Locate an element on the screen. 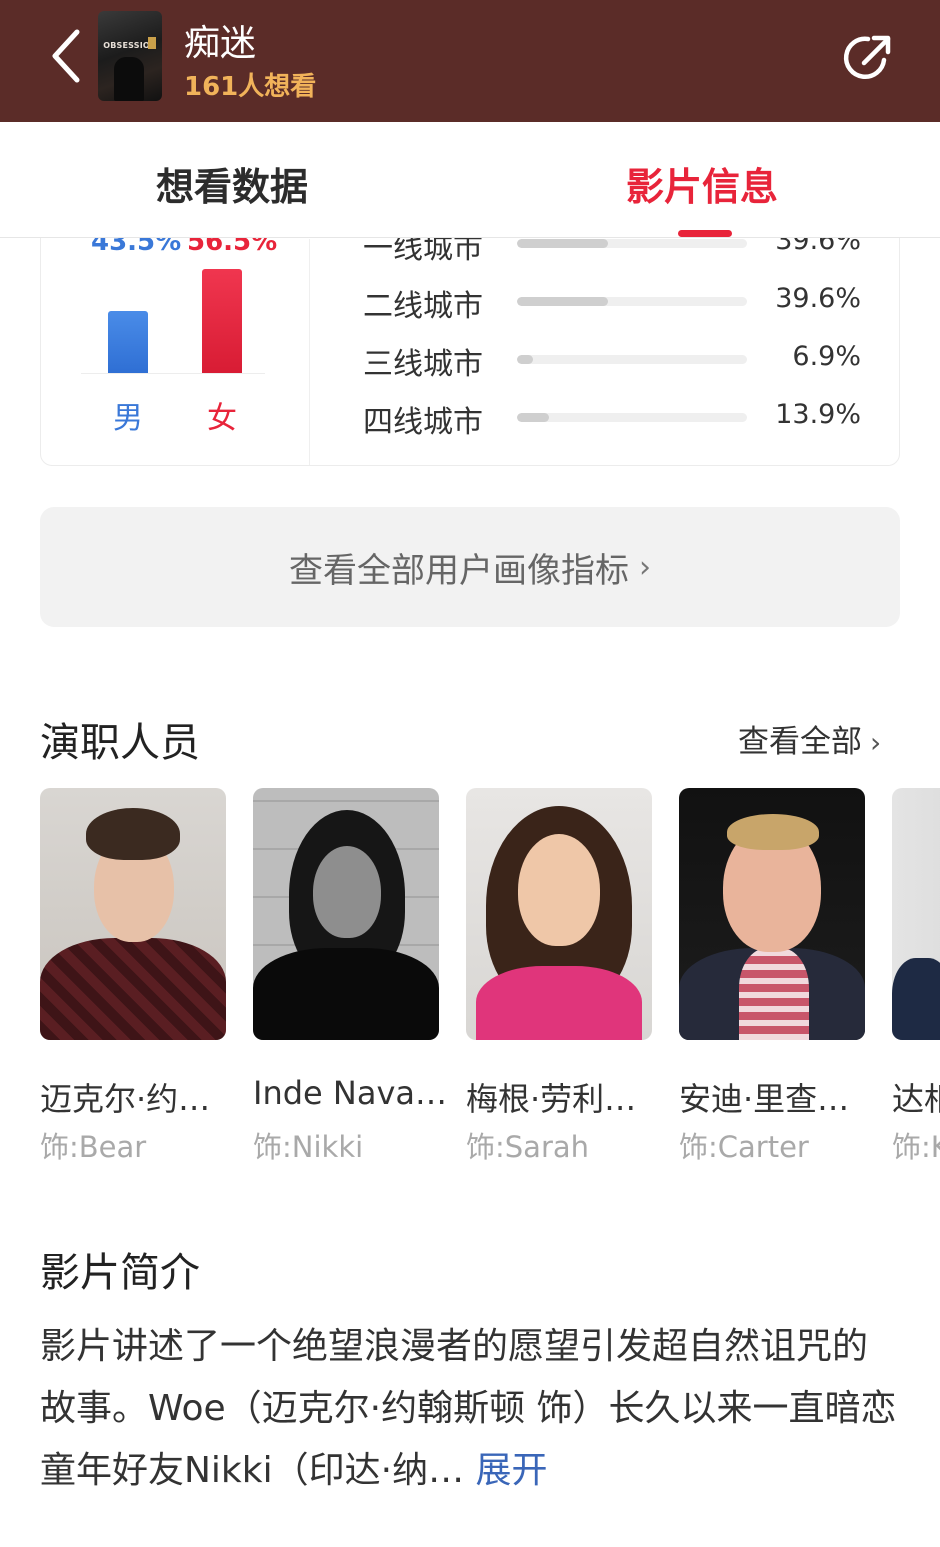  portrait-button-label: 查看全部用户画像指标 is located at coordinates (459, 570).